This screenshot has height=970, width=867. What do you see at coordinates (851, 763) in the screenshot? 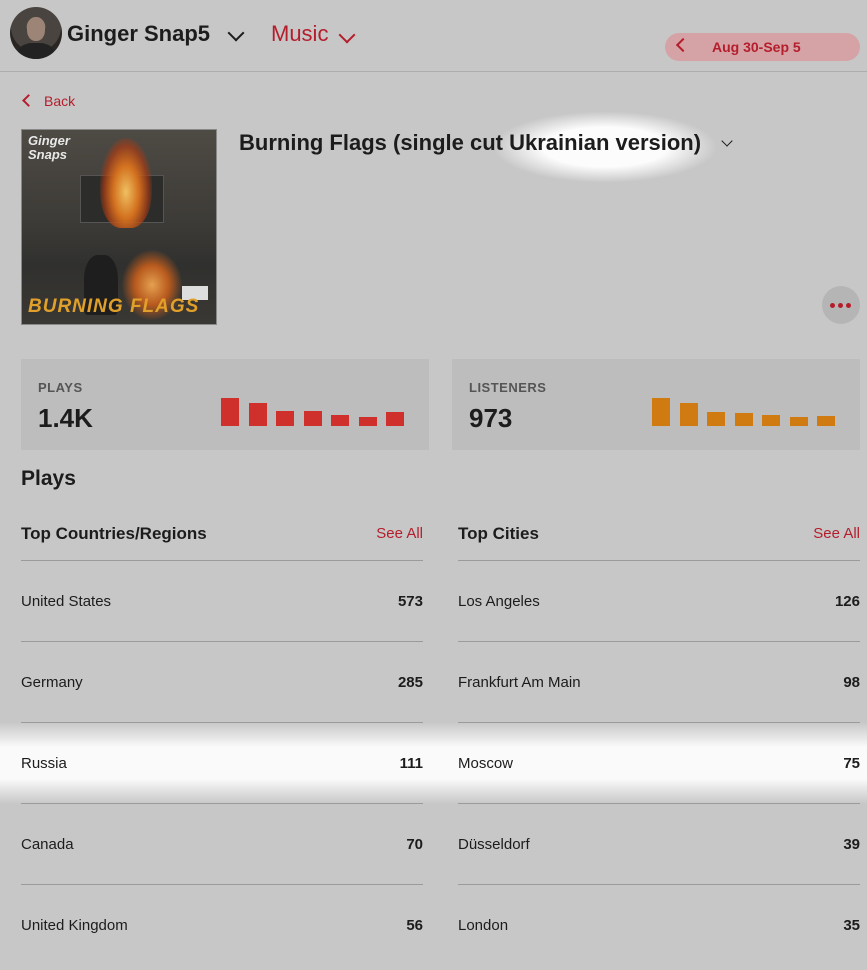
I see `row-value: 75` at bounding box center [851, 763].